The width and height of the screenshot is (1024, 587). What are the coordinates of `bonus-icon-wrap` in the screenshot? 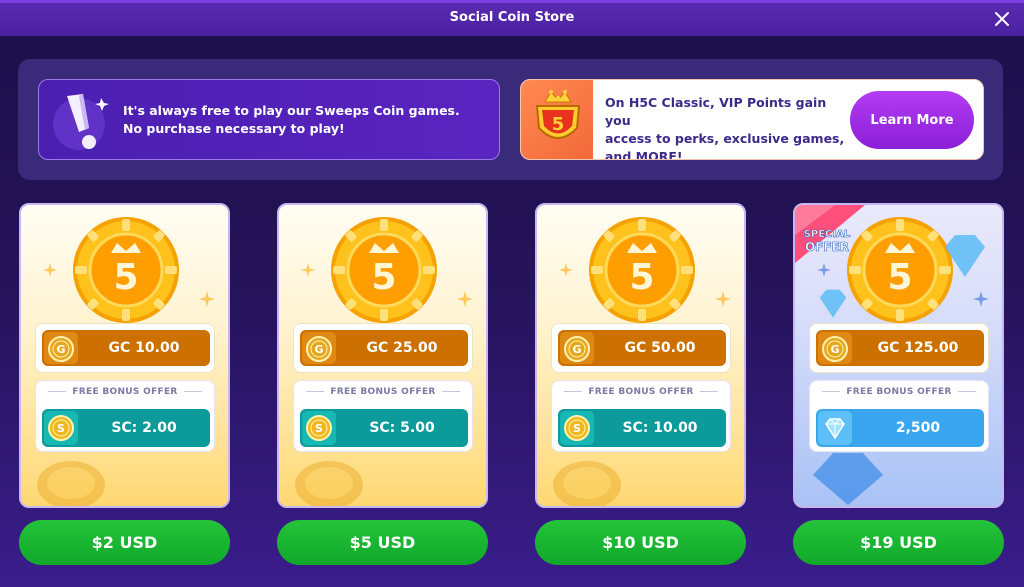 It's located at (835, 428).